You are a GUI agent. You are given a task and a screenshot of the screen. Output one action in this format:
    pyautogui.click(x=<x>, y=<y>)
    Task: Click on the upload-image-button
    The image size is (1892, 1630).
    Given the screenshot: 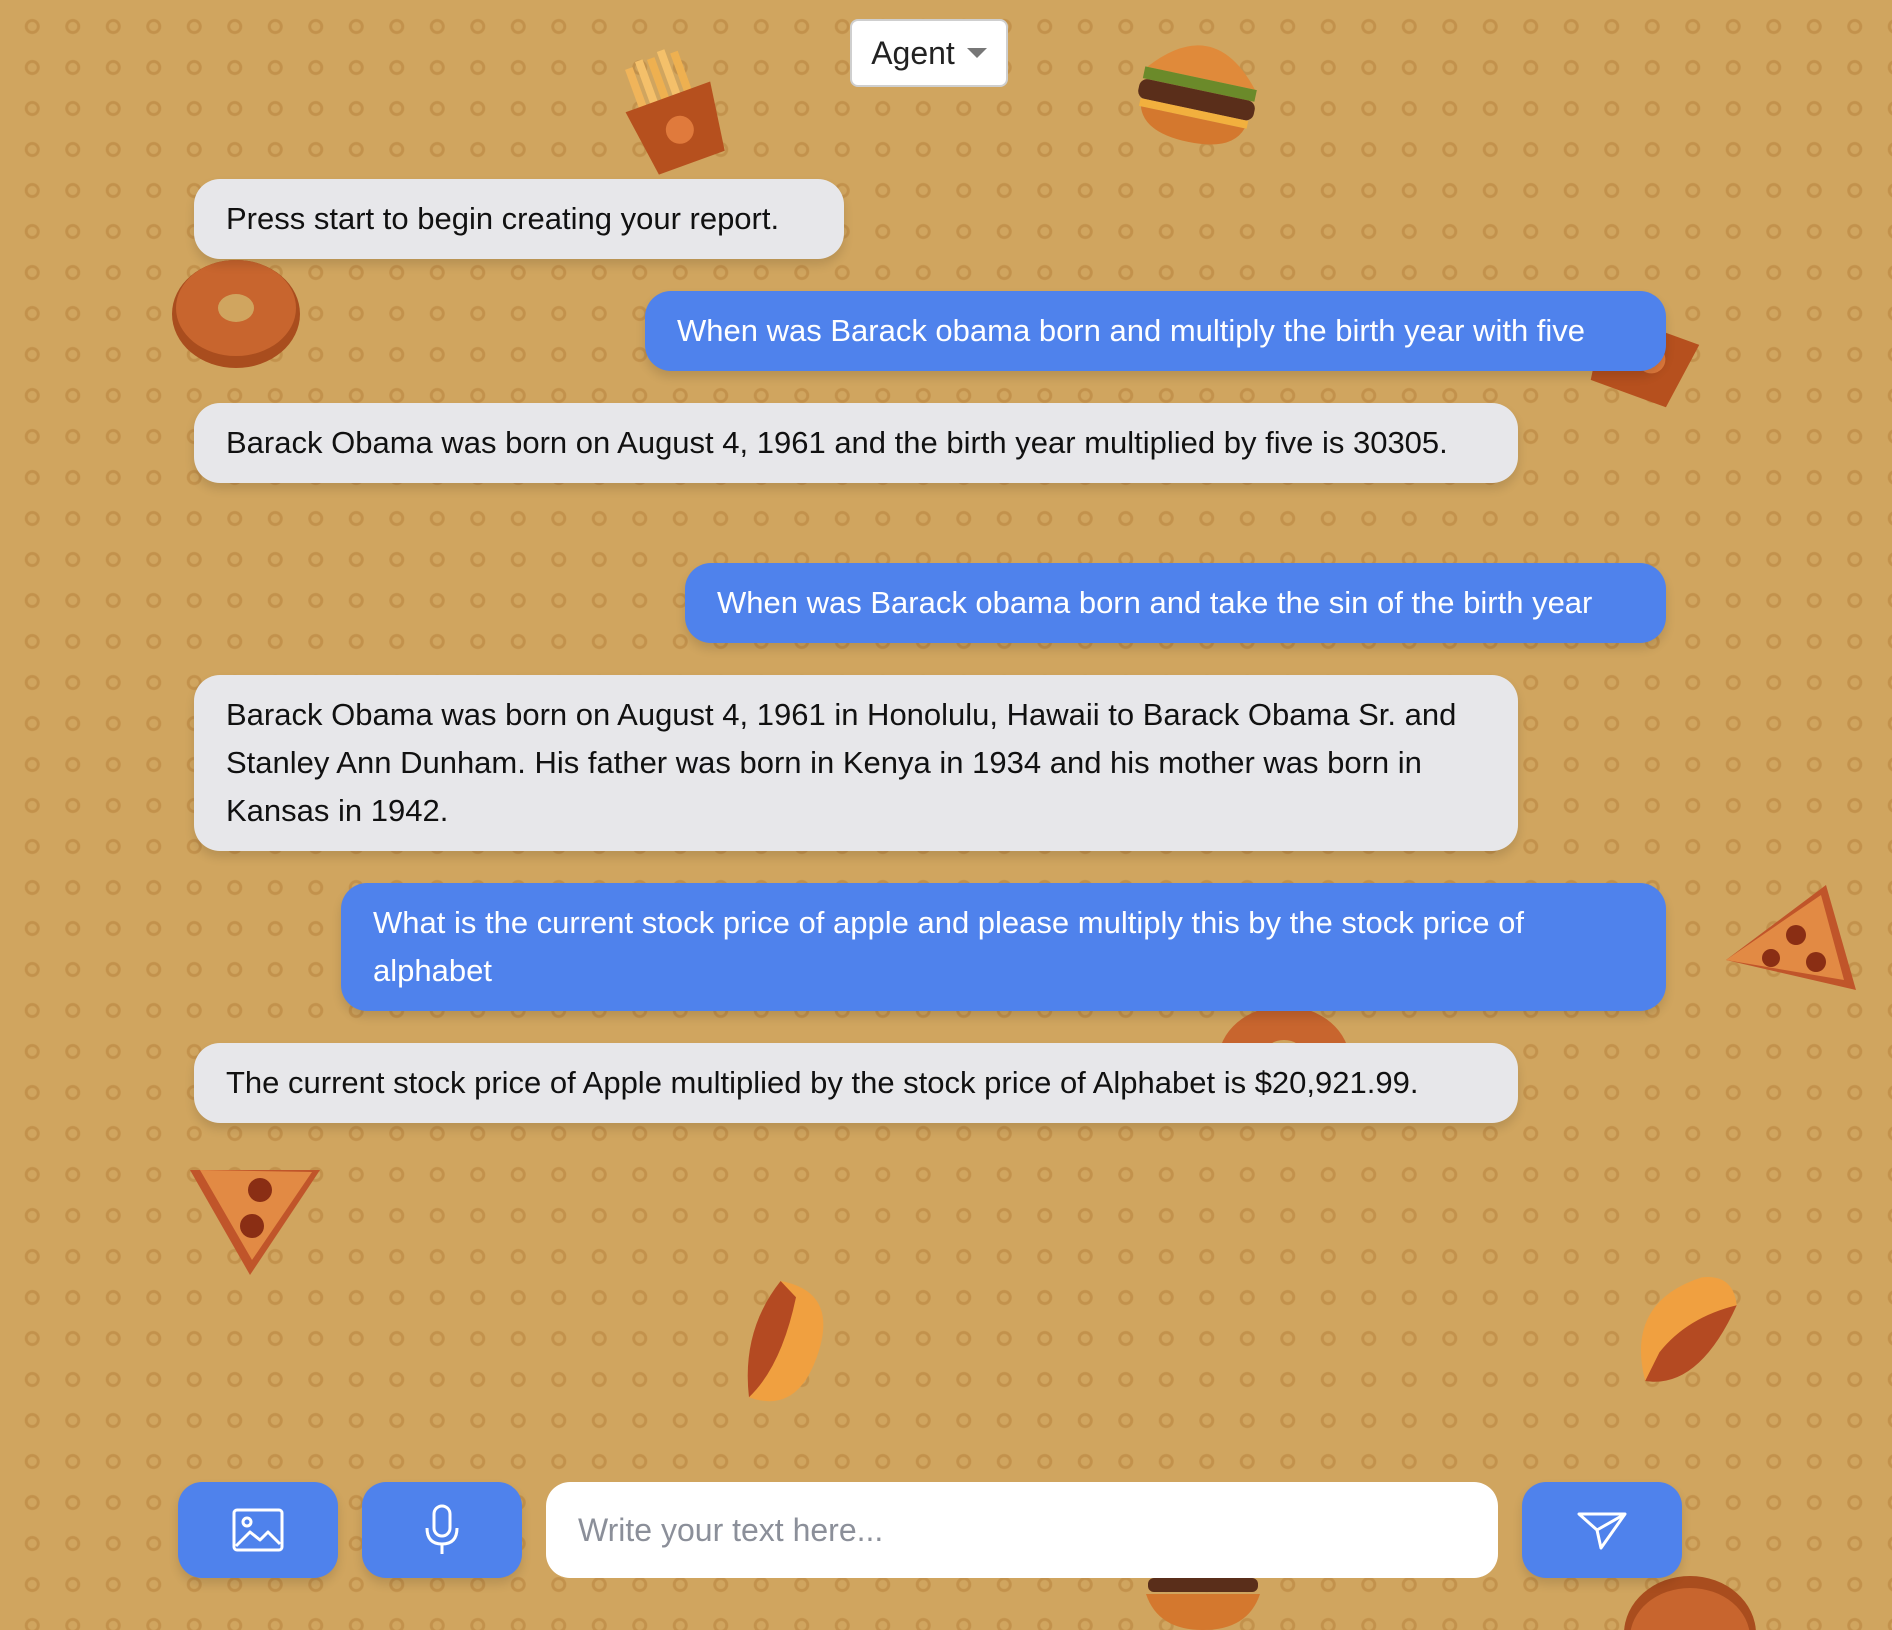 What is the action you would take?
    pyautogui.click(x=258, y=1530)
    